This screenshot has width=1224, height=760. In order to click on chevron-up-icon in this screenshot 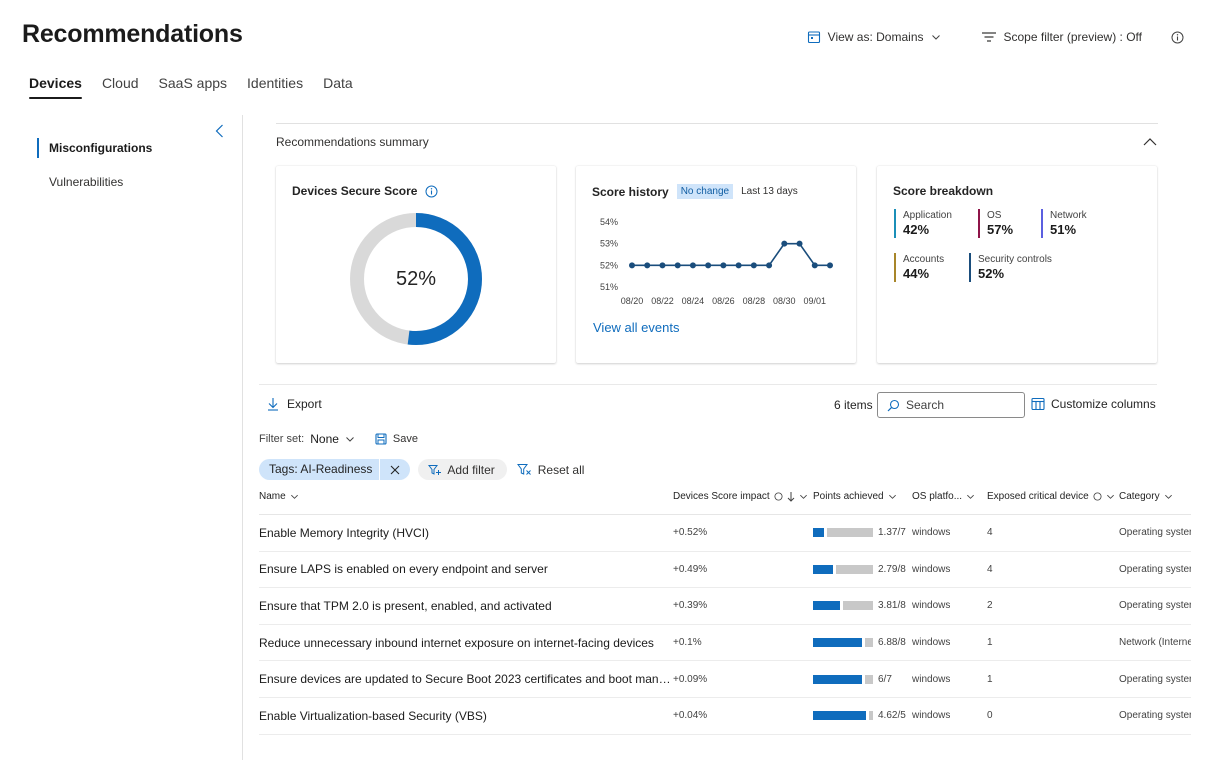, I will do `click(1150, 142)`.